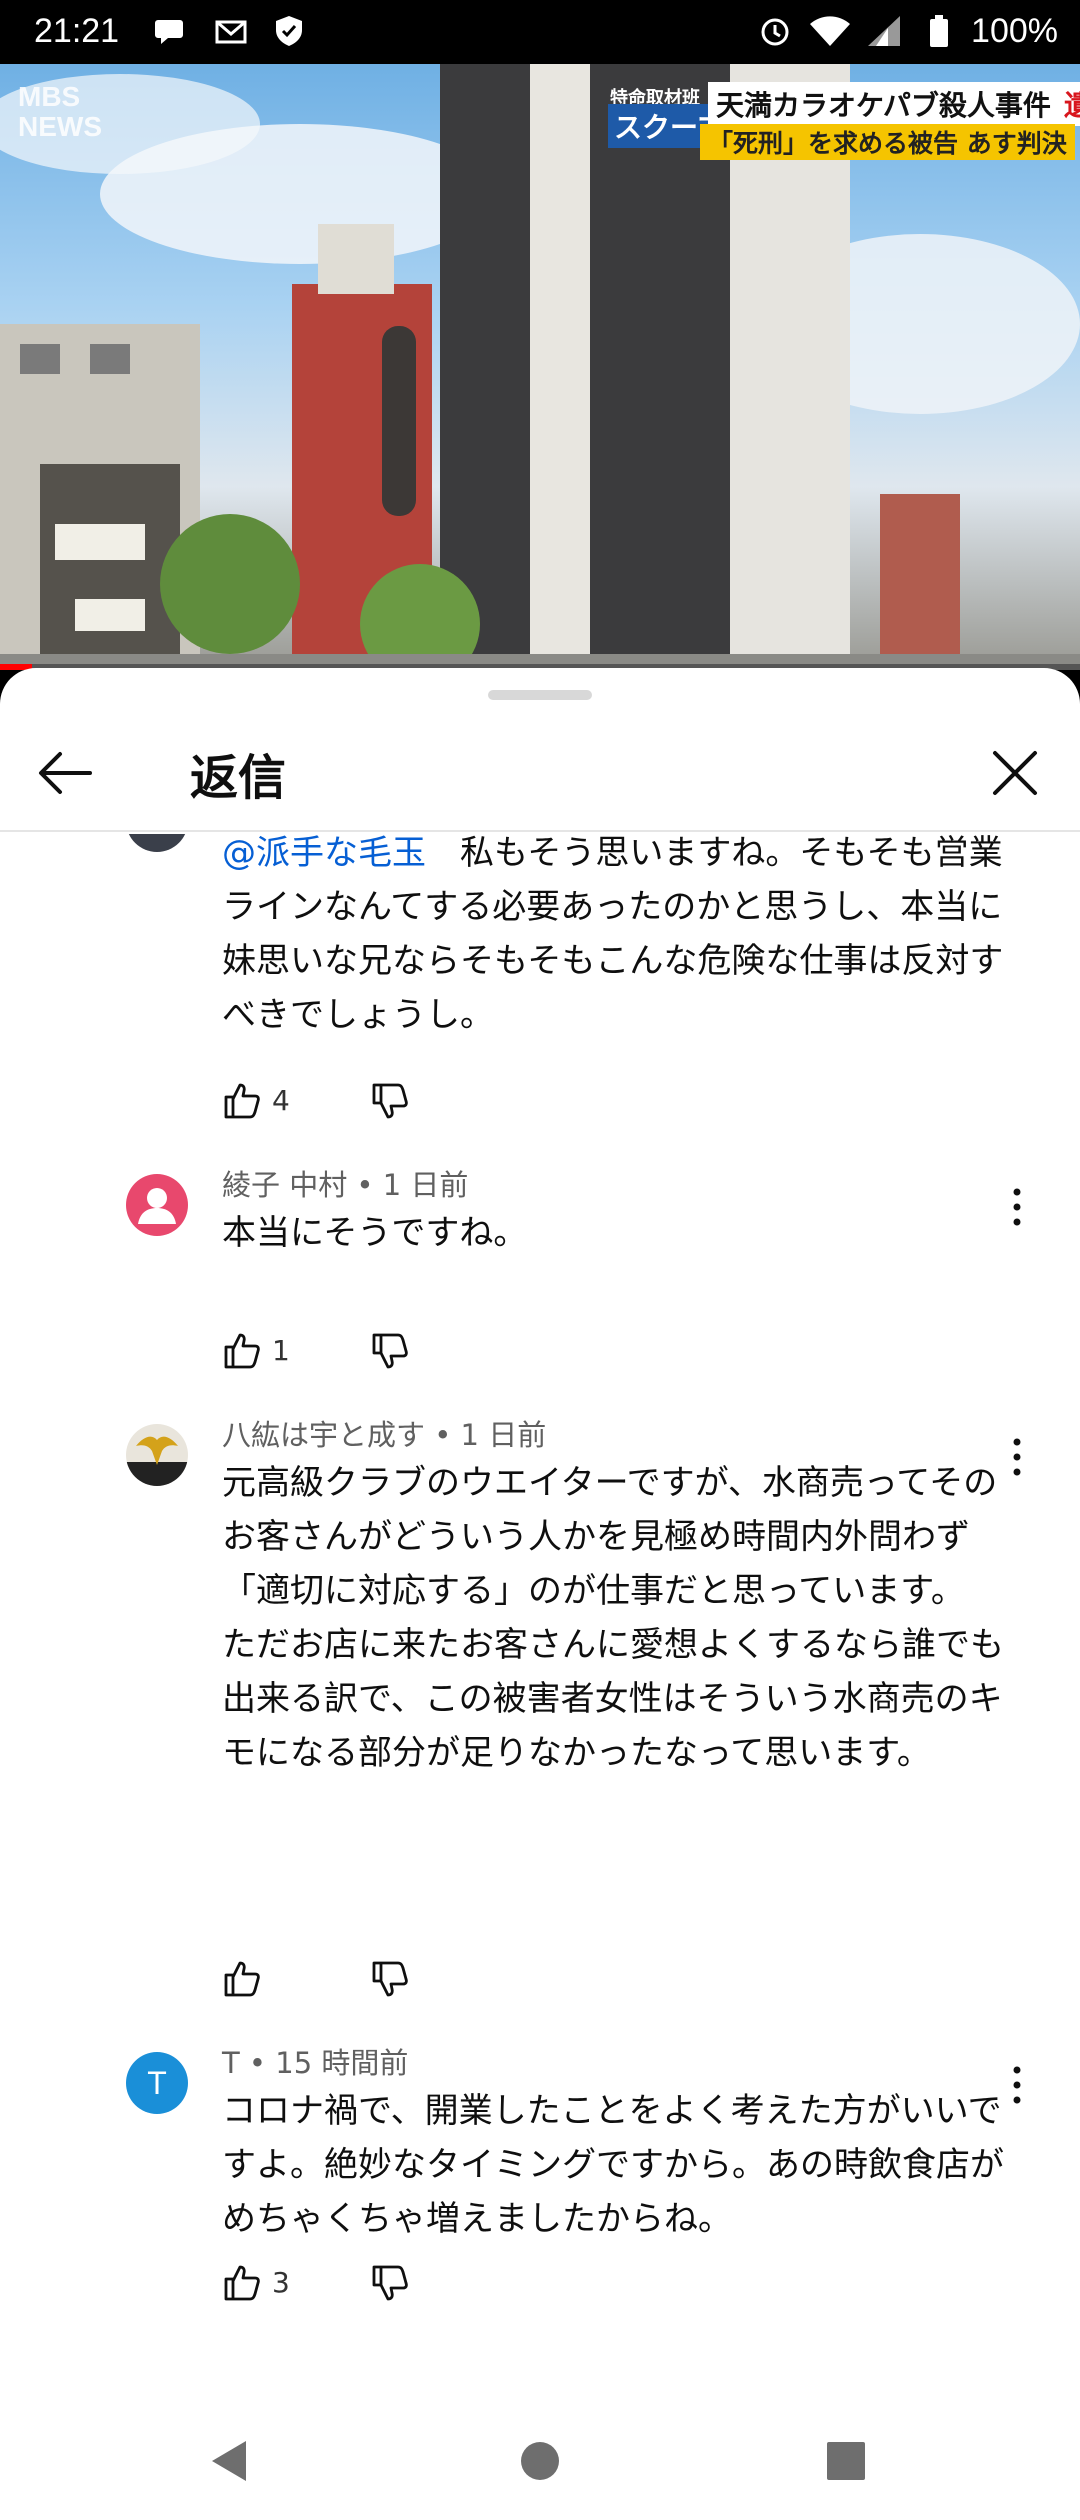 This screenshot has width=1080, height=2520. I want to click on home-circle-icon, so click(540, 2461).